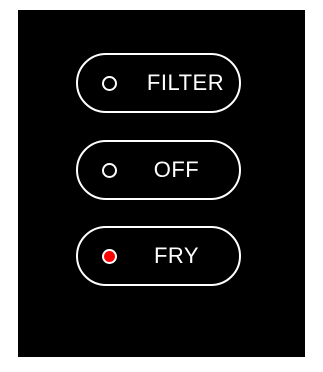 The image size is (323, 372). I want to click on off-button-label: OFF, so click(176, 169).